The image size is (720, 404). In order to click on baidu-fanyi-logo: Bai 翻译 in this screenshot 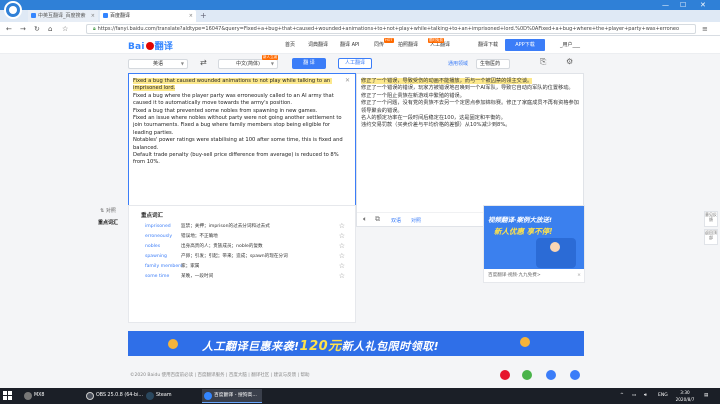, I will do `click(150, 45)`.